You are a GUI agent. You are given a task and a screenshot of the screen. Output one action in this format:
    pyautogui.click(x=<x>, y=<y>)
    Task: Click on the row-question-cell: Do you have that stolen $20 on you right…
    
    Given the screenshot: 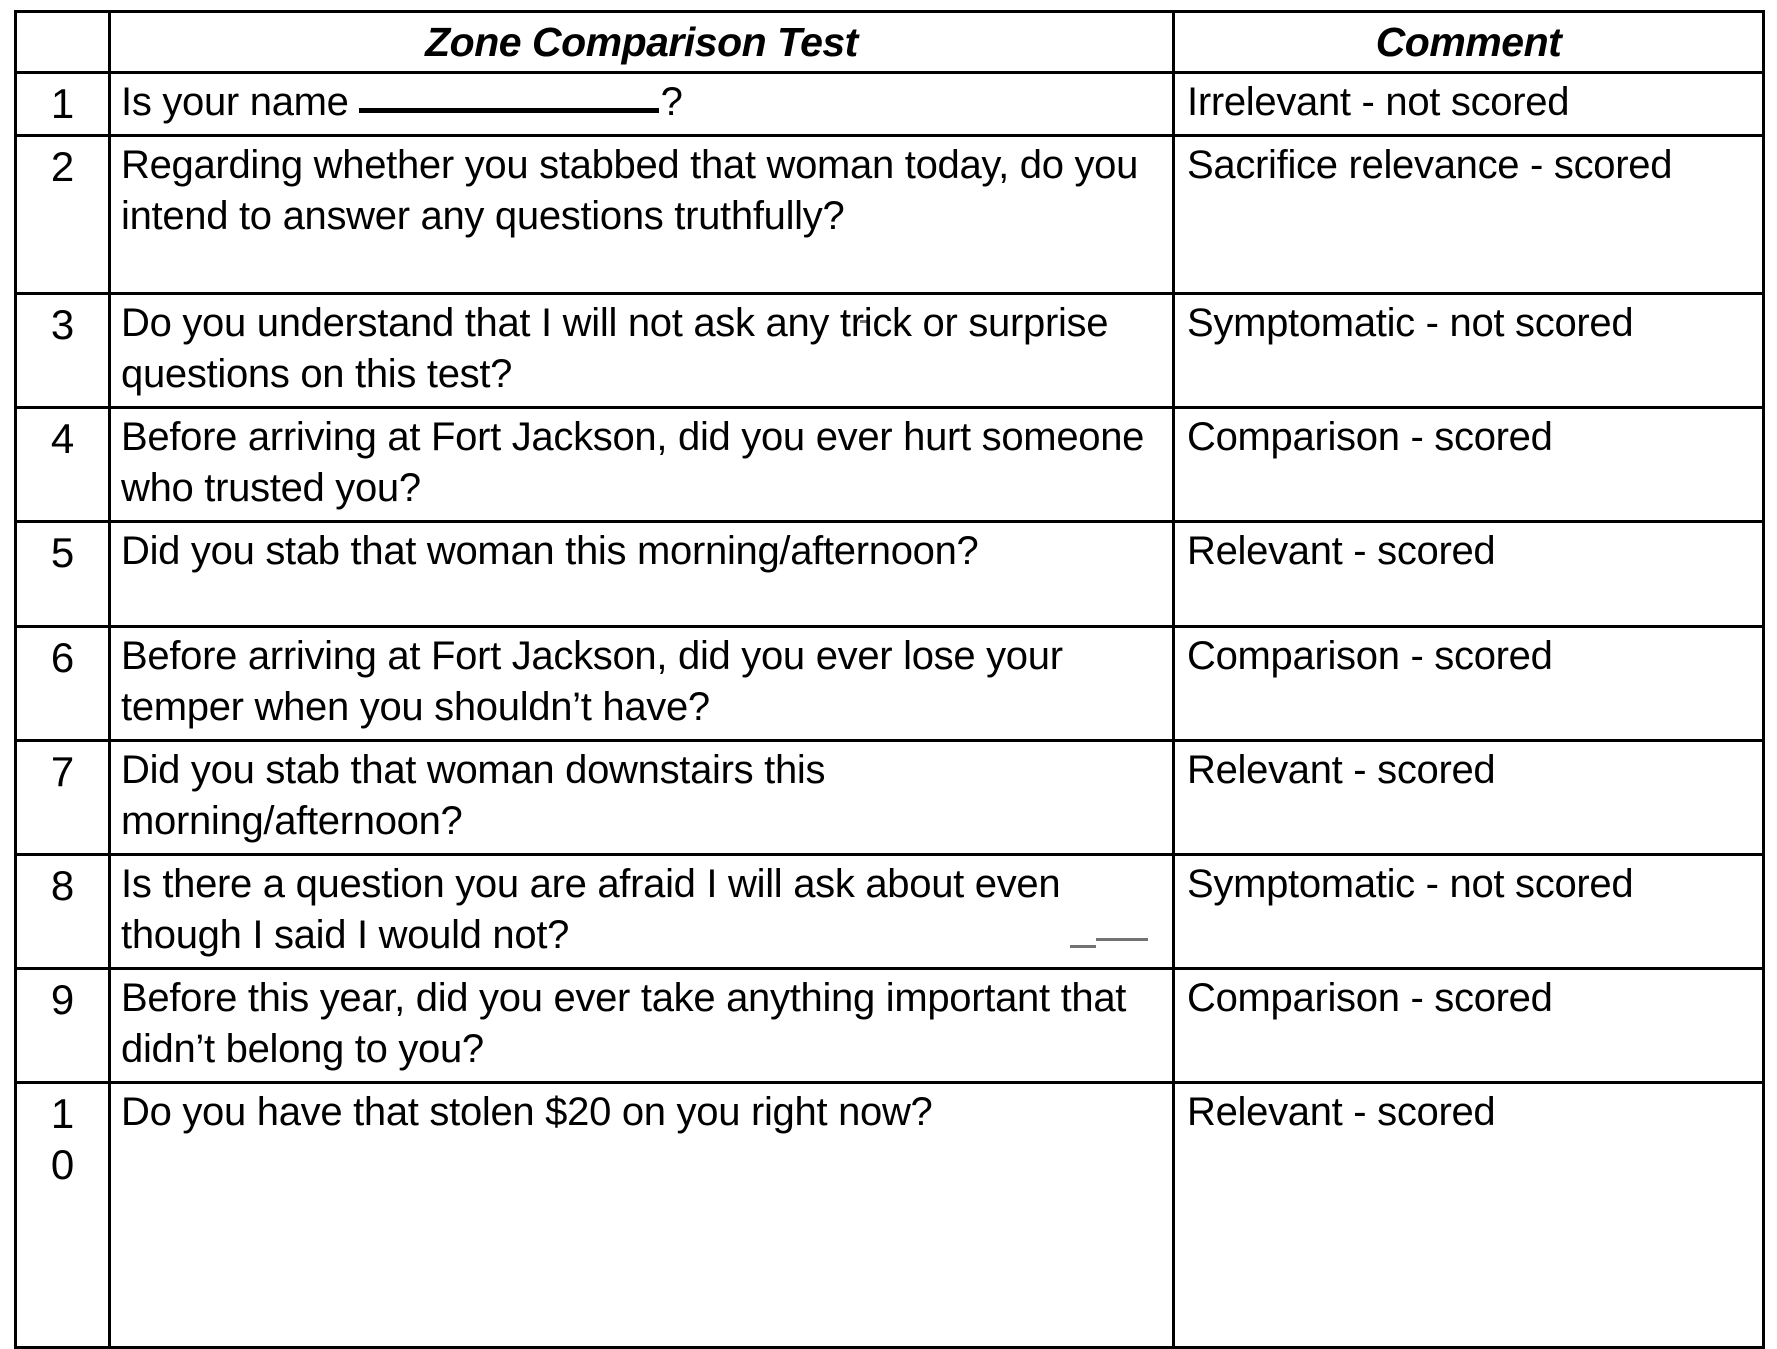 What is the action you would take?
    pyautogui.click(x=641, y=1215)
    